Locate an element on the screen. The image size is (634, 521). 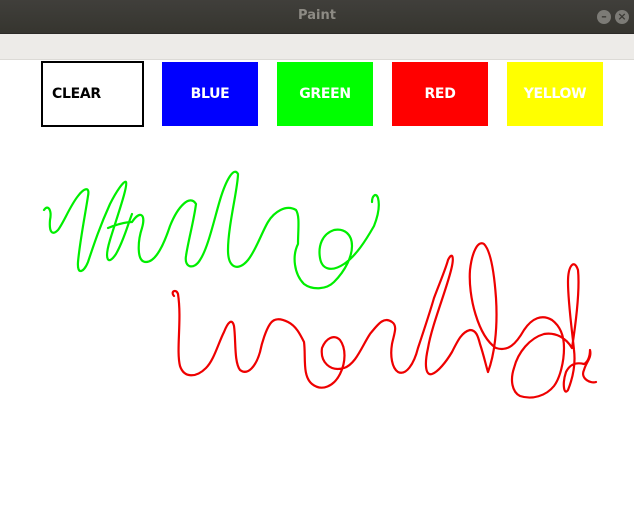
title-bar: Paint – × is located at coordinates (317, 17).